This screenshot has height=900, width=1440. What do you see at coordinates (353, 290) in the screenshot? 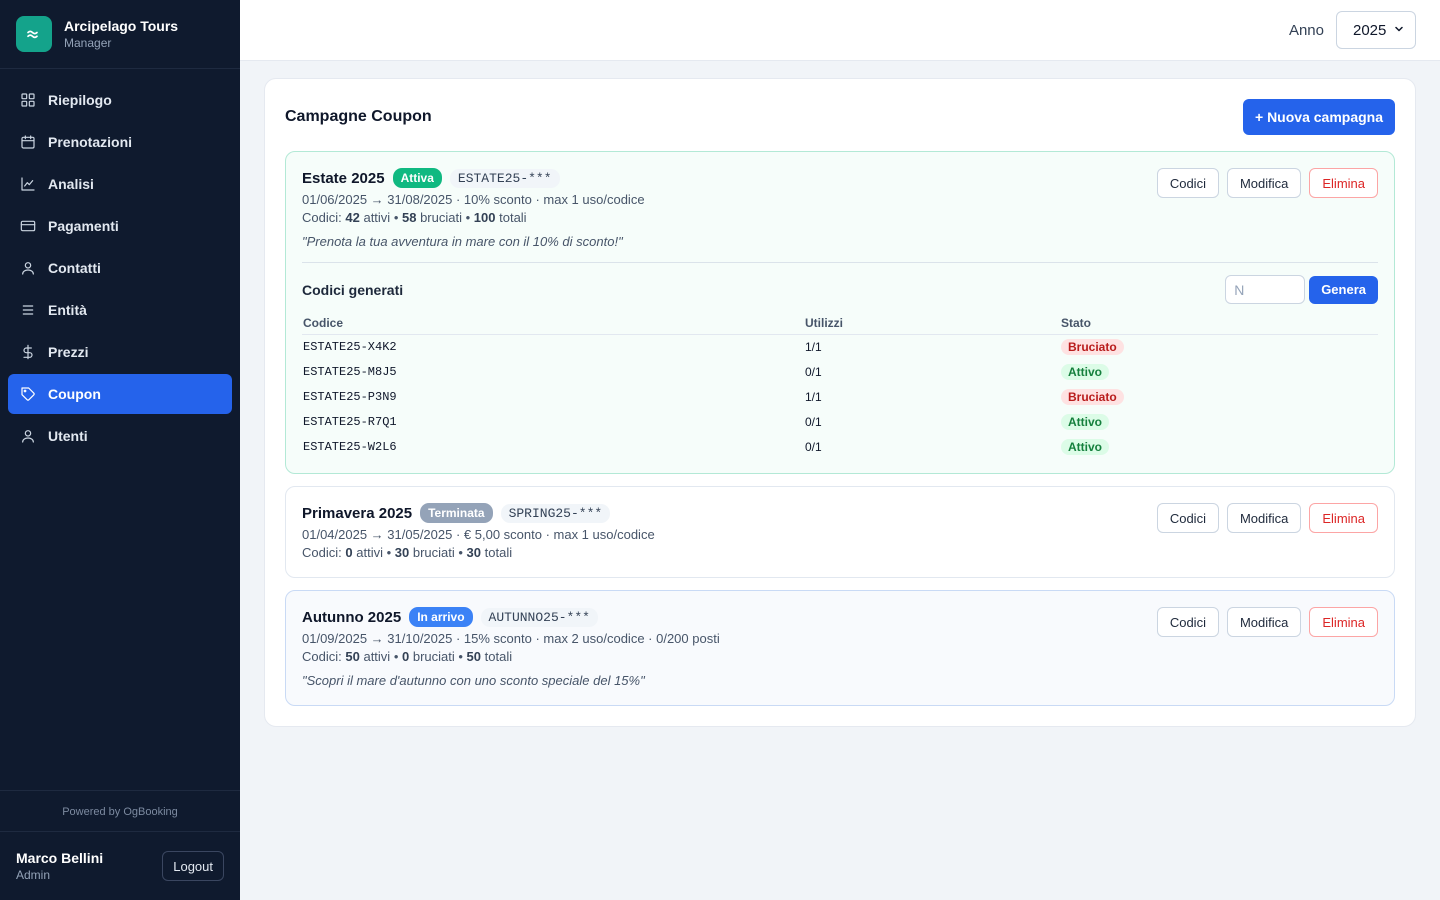
I see `generated-codes-title: Codici generati` at bounding box center [353, 290].